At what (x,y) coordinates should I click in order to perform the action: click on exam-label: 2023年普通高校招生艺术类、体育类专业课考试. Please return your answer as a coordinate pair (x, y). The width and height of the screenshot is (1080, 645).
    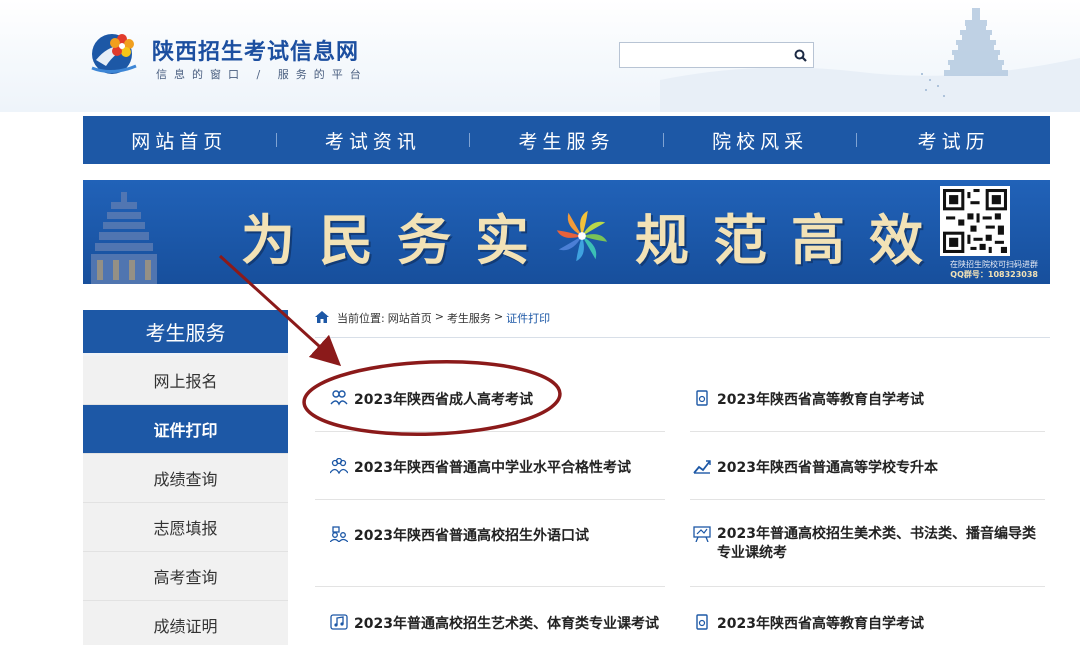
    Looking at the image, I should click on (506, 624).